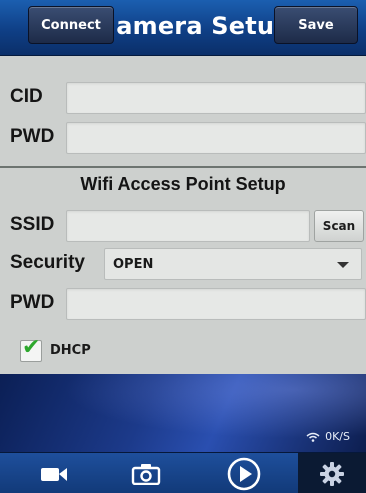 This screenshot has height=493, width=366. What do you see at coordinates (71, 25) in the screenshot?
I see `connect-button: Connect` at bounding box center [71, 25].